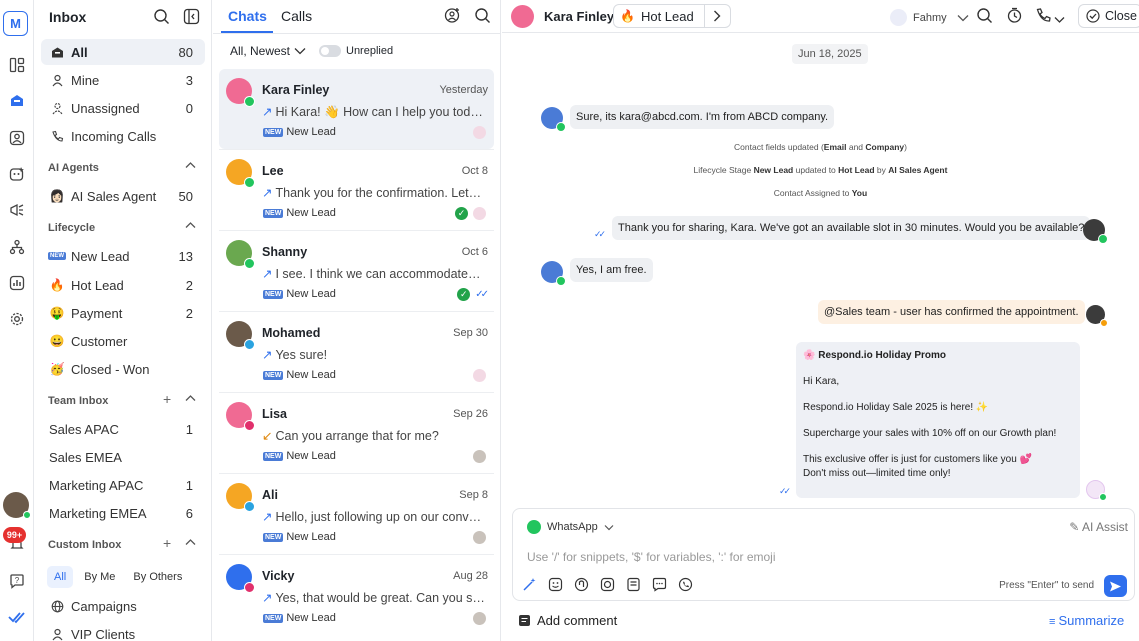 Image resolution: width=1139 pixels, height=641 pixels. What do you see at coordinates (17, 65) in the screenshot?
I see `dashboard-icon` at bounding box center [17, 65].